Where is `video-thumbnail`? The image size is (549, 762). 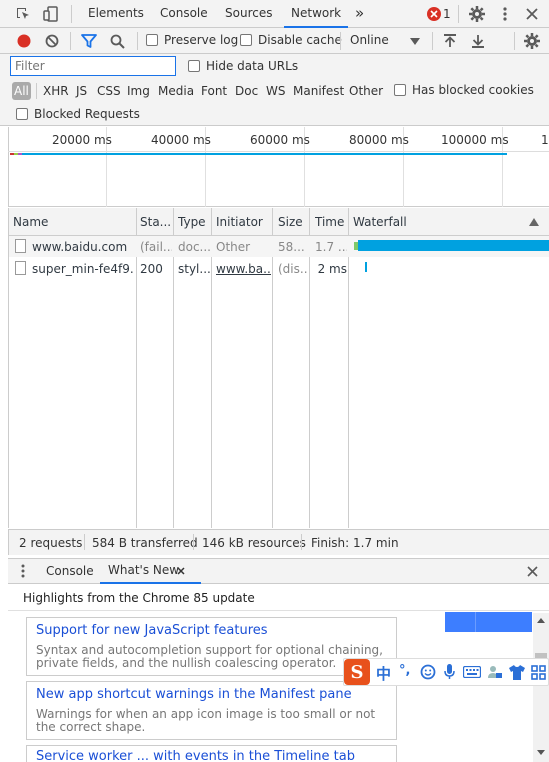
video-thumbnail is located at coordinates (488, 622).